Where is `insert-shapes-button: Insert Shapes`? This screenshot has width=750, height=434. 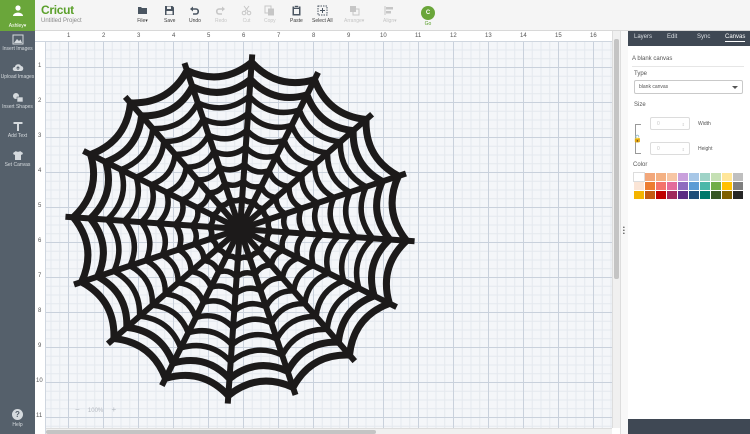 insert-shapes-button: Insert Shapes is located at coordinates (17, 101).